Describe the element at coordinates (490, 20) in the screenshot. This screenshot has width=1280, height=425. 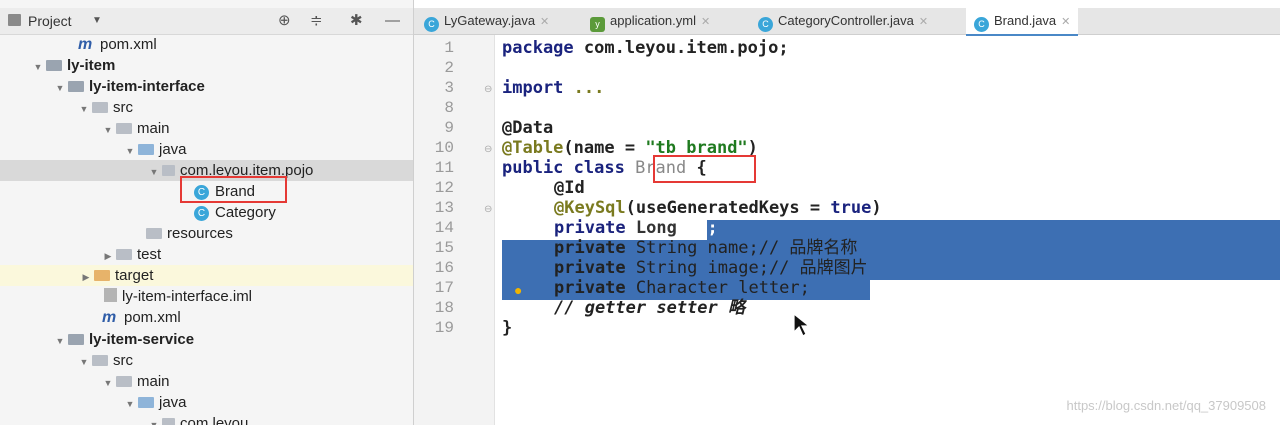
I see `tab-label: LyGateway.java` at that location.